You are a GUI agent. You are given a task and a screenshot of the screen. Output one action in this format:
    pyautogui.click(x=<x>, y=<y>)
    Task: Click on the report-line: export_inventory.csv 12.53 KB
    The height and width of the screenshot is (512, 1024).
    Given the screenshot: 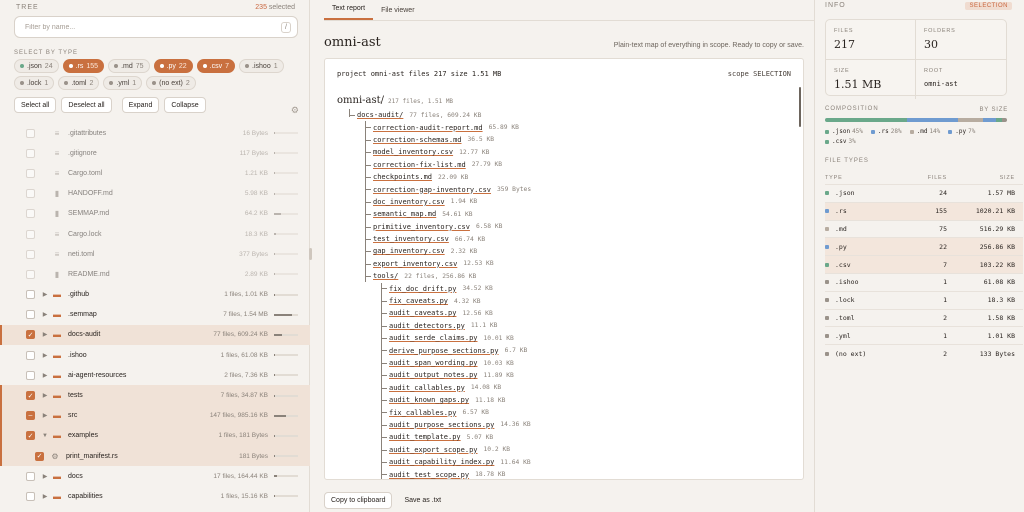 What is the action you would take?
    pyautogui.click(x=562, y=264)
    